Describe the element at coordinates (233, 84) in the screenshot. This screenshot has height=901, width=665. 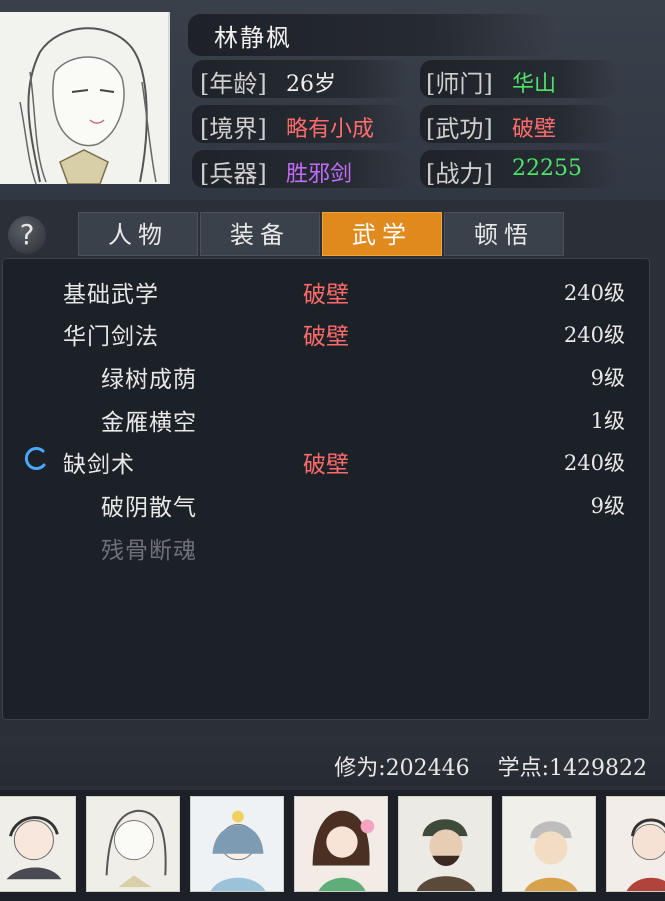
I see `age-label: [年龄]` at that location.